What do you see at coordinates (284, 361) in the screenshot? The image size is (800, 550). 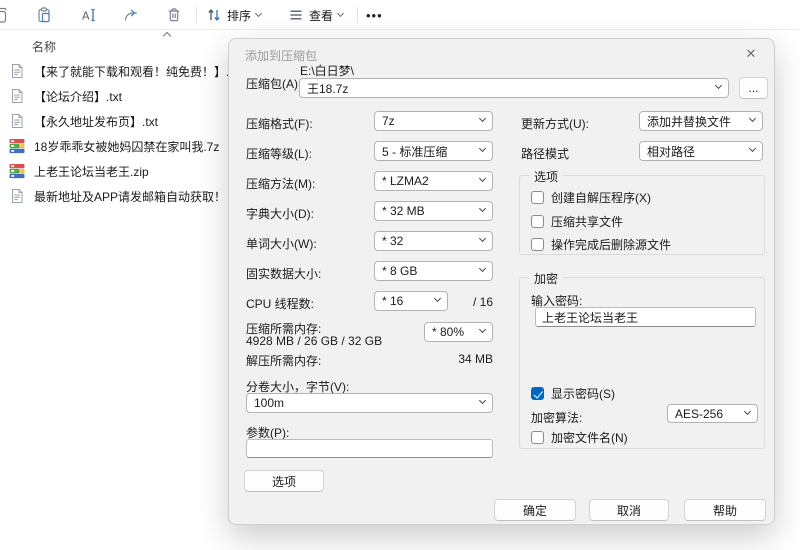 I see `memory-extract-label: 解压所需内存:` at bounding box center [284, 361].